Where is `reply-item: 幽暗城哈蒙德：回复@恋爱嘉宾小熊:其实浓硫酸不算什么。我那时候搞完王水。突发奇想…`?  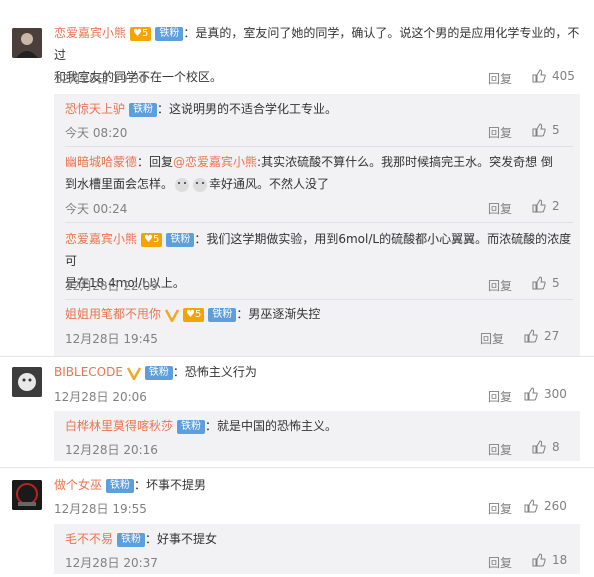
reply-item: 幽暗城哈蒙德：回复@恋爱嘉宾小熊:其实浓硫酸不算什么。我那时候搞完王水。突发奇想… is located at coordinates (322, 173).